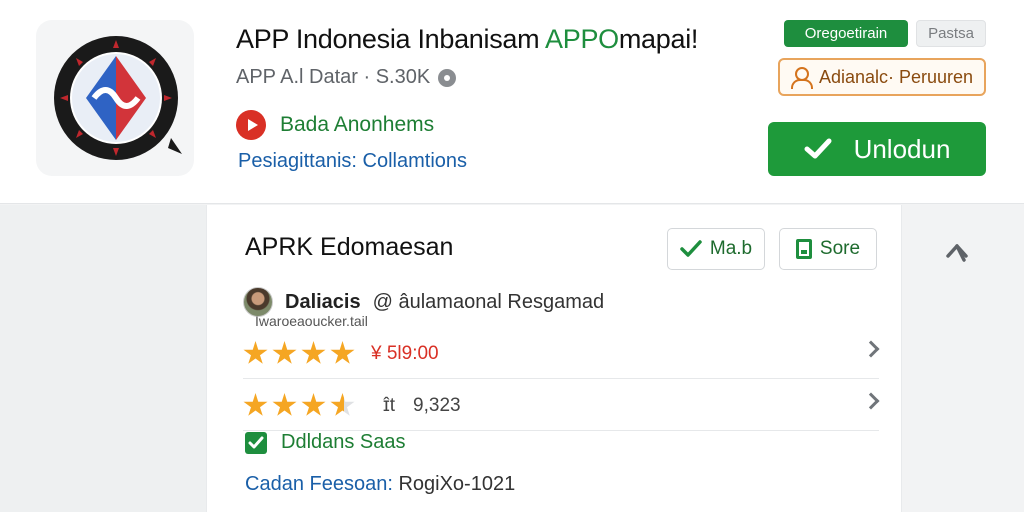 The height and width of the screenshot is (512, 1024). Describe the element at coordinates (389, 405) in the screenshot. I see `count-icon: ɪ̂t` at that location.